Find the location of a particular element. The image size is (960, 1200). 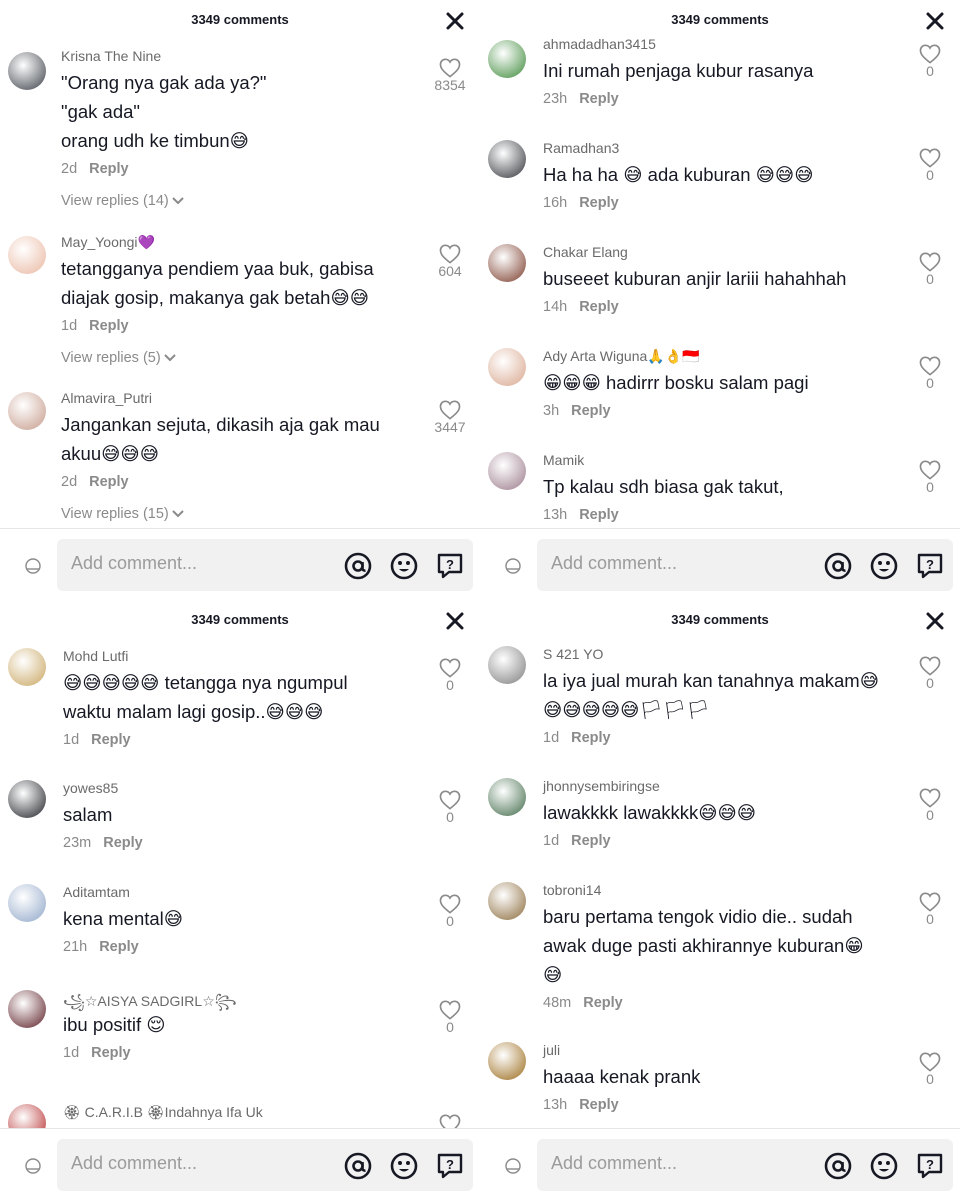

view-replies-button: View replies (15) is located at coordinates (123, 514).